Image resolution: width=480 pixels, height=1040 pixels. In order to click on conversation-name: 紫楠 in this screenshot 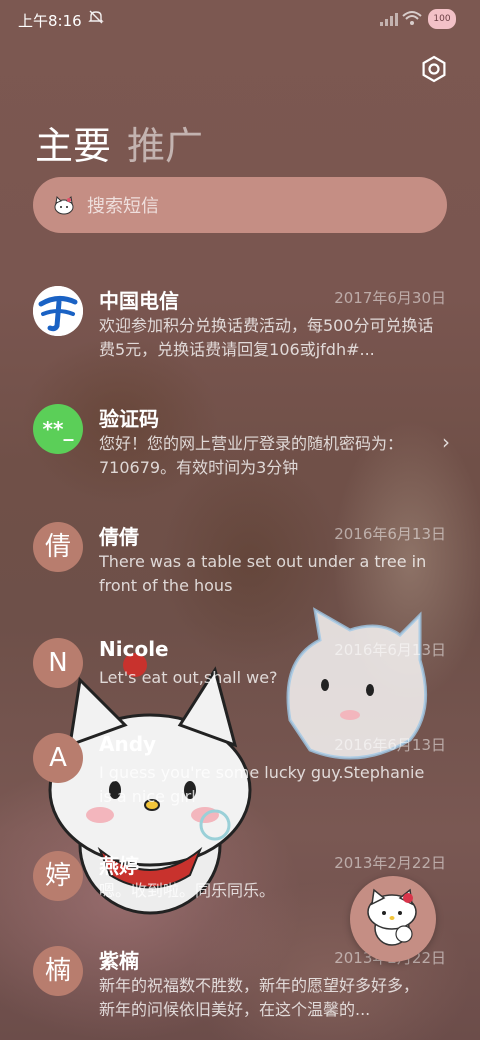, I will do `click(119, 961)`.